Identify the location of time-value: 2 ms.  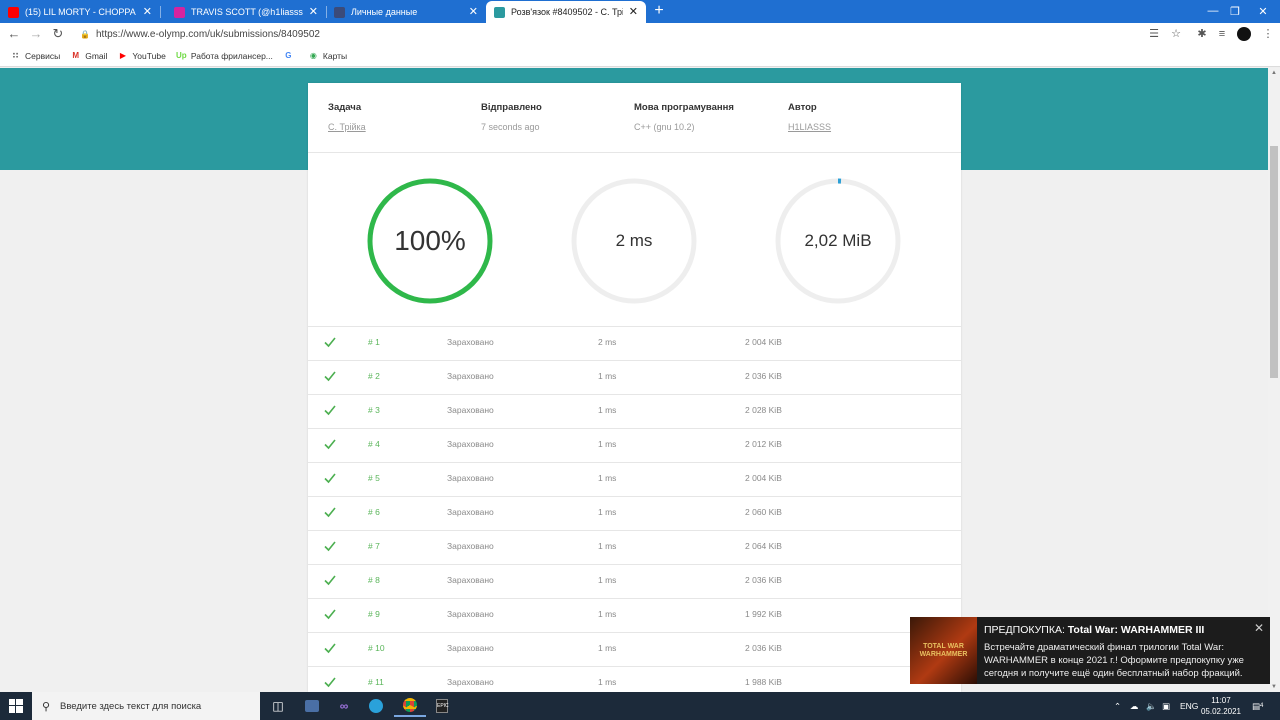
(634, 240).